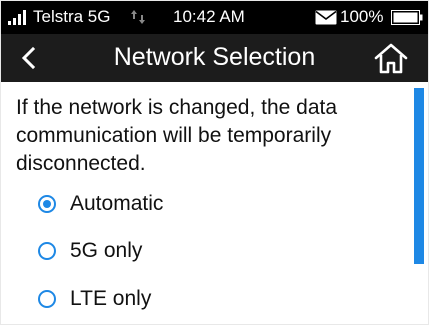 Image resolution: width=429 pixels, height=325 pixels. Describe the element at coordinates (72, 16) in the screenshot. I see `carrier-label: Telstra 5G` at that location.